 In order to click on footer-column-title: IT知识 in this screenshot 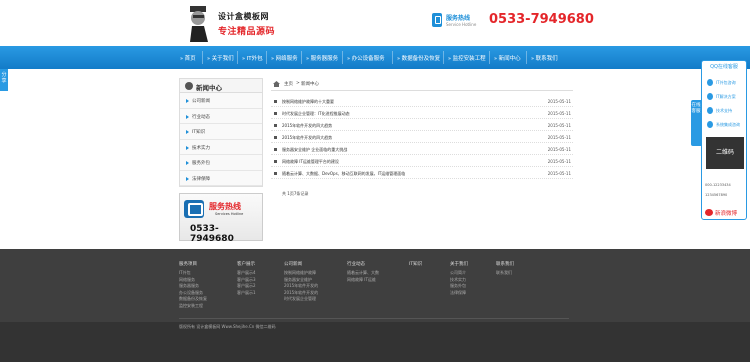, I will do `click(415, 264)`.